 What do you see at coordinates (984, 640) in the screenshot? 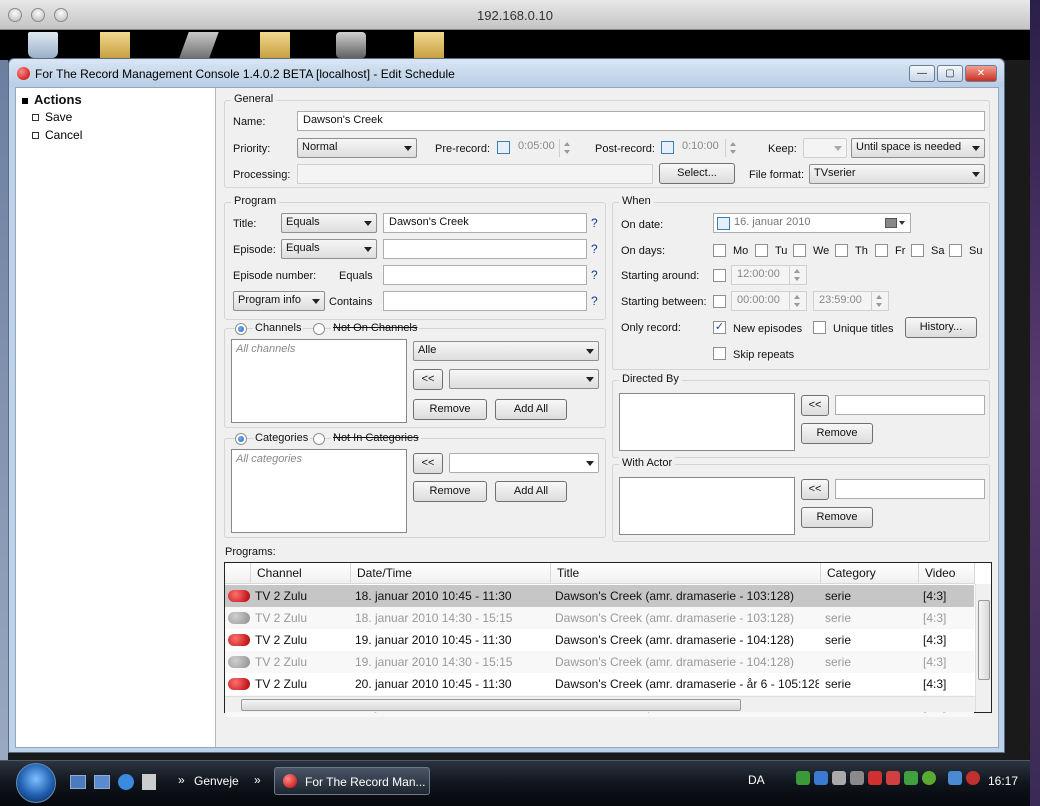
I see `vertical-scroll-thumb` at bounding box center [984, 640].